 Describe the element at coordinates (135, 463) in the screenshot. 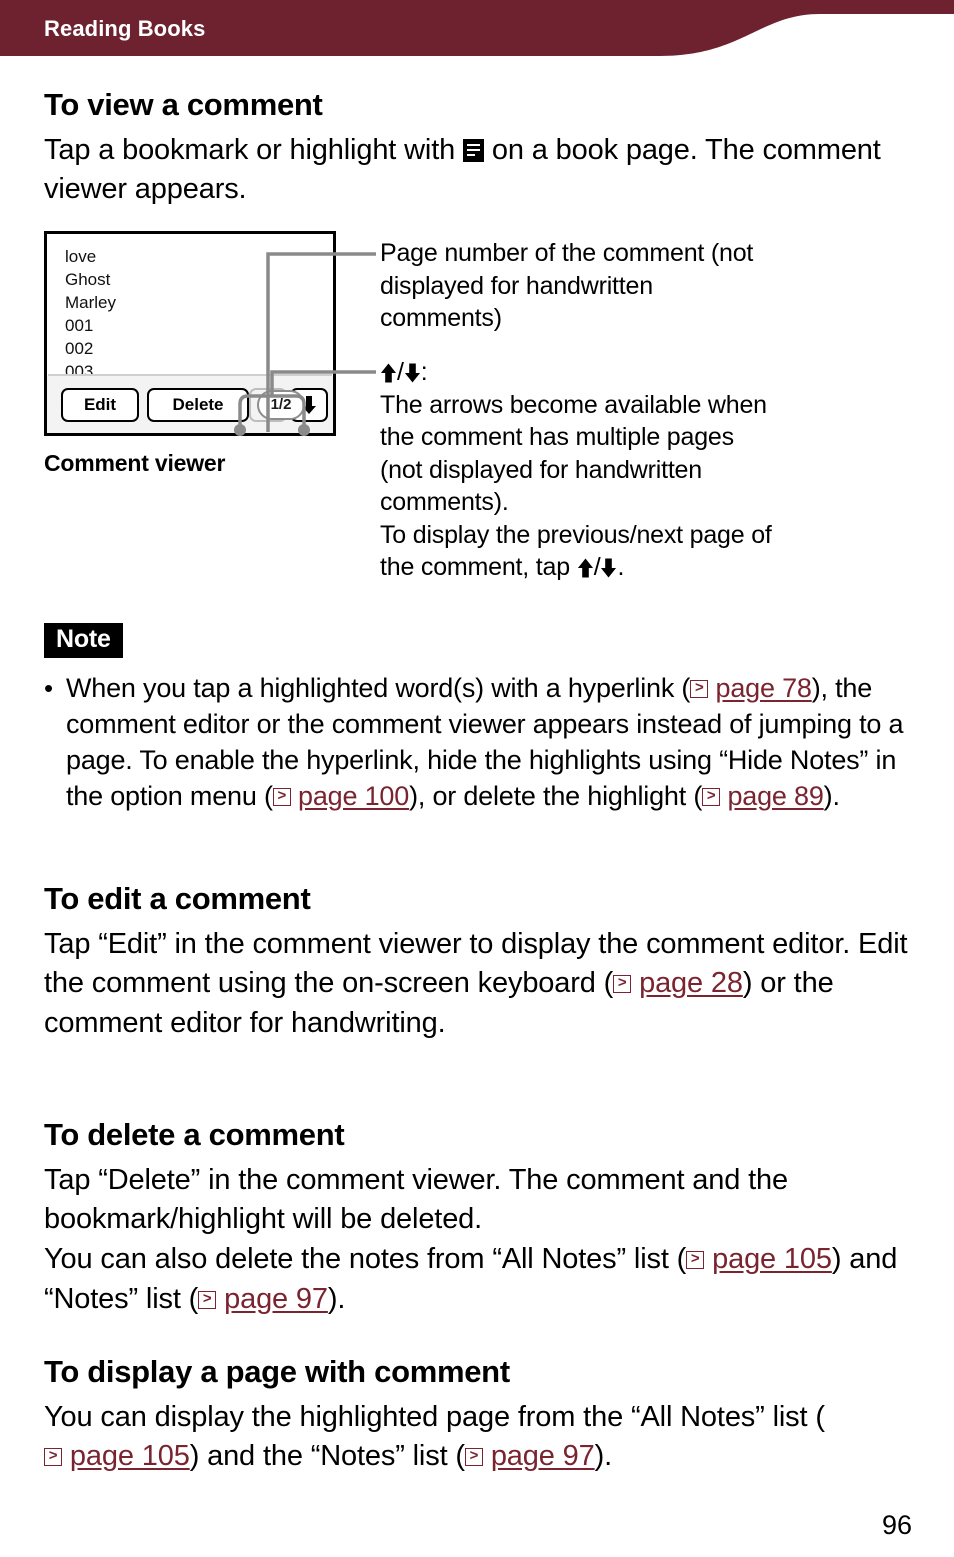

I see `illustration-caption: Comment viewer` at that location.